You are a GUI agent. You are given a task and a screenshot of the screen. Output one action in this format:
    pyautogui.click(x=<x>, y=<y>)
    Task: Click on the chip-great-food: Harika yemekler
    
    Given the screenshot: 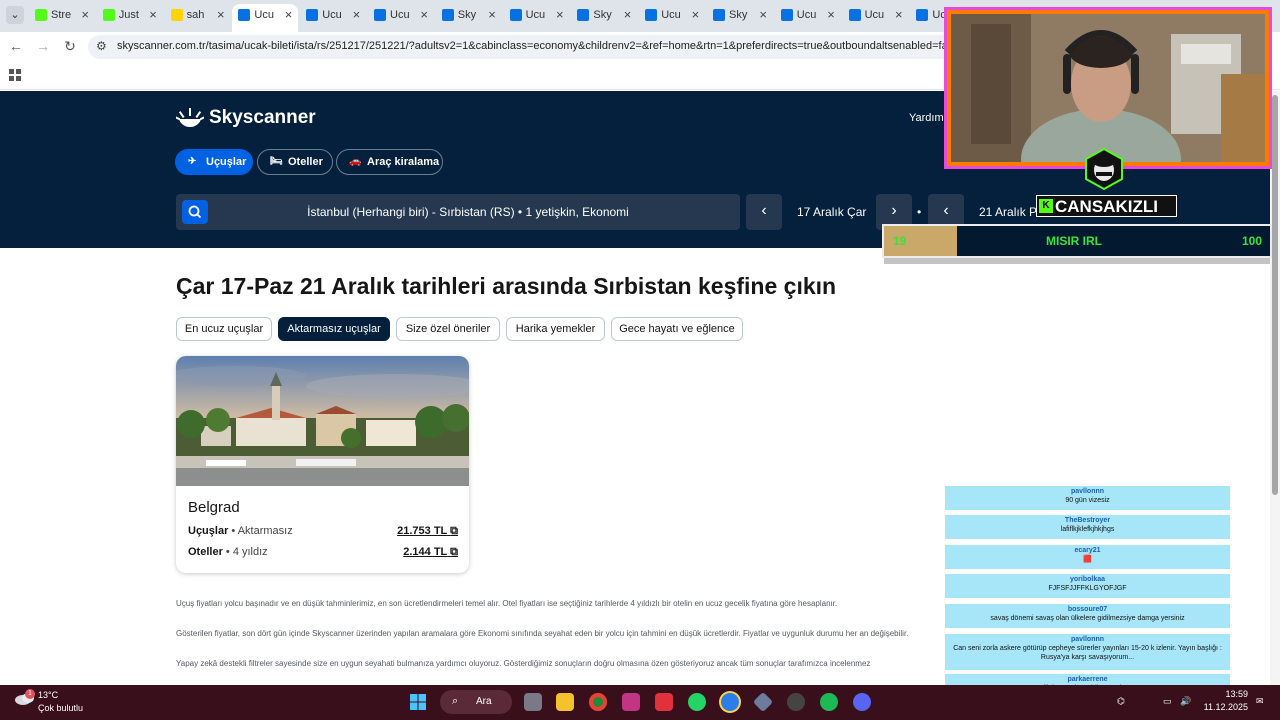 What is the action you would take?
    pyautogui.click(x=555, y=329)
    